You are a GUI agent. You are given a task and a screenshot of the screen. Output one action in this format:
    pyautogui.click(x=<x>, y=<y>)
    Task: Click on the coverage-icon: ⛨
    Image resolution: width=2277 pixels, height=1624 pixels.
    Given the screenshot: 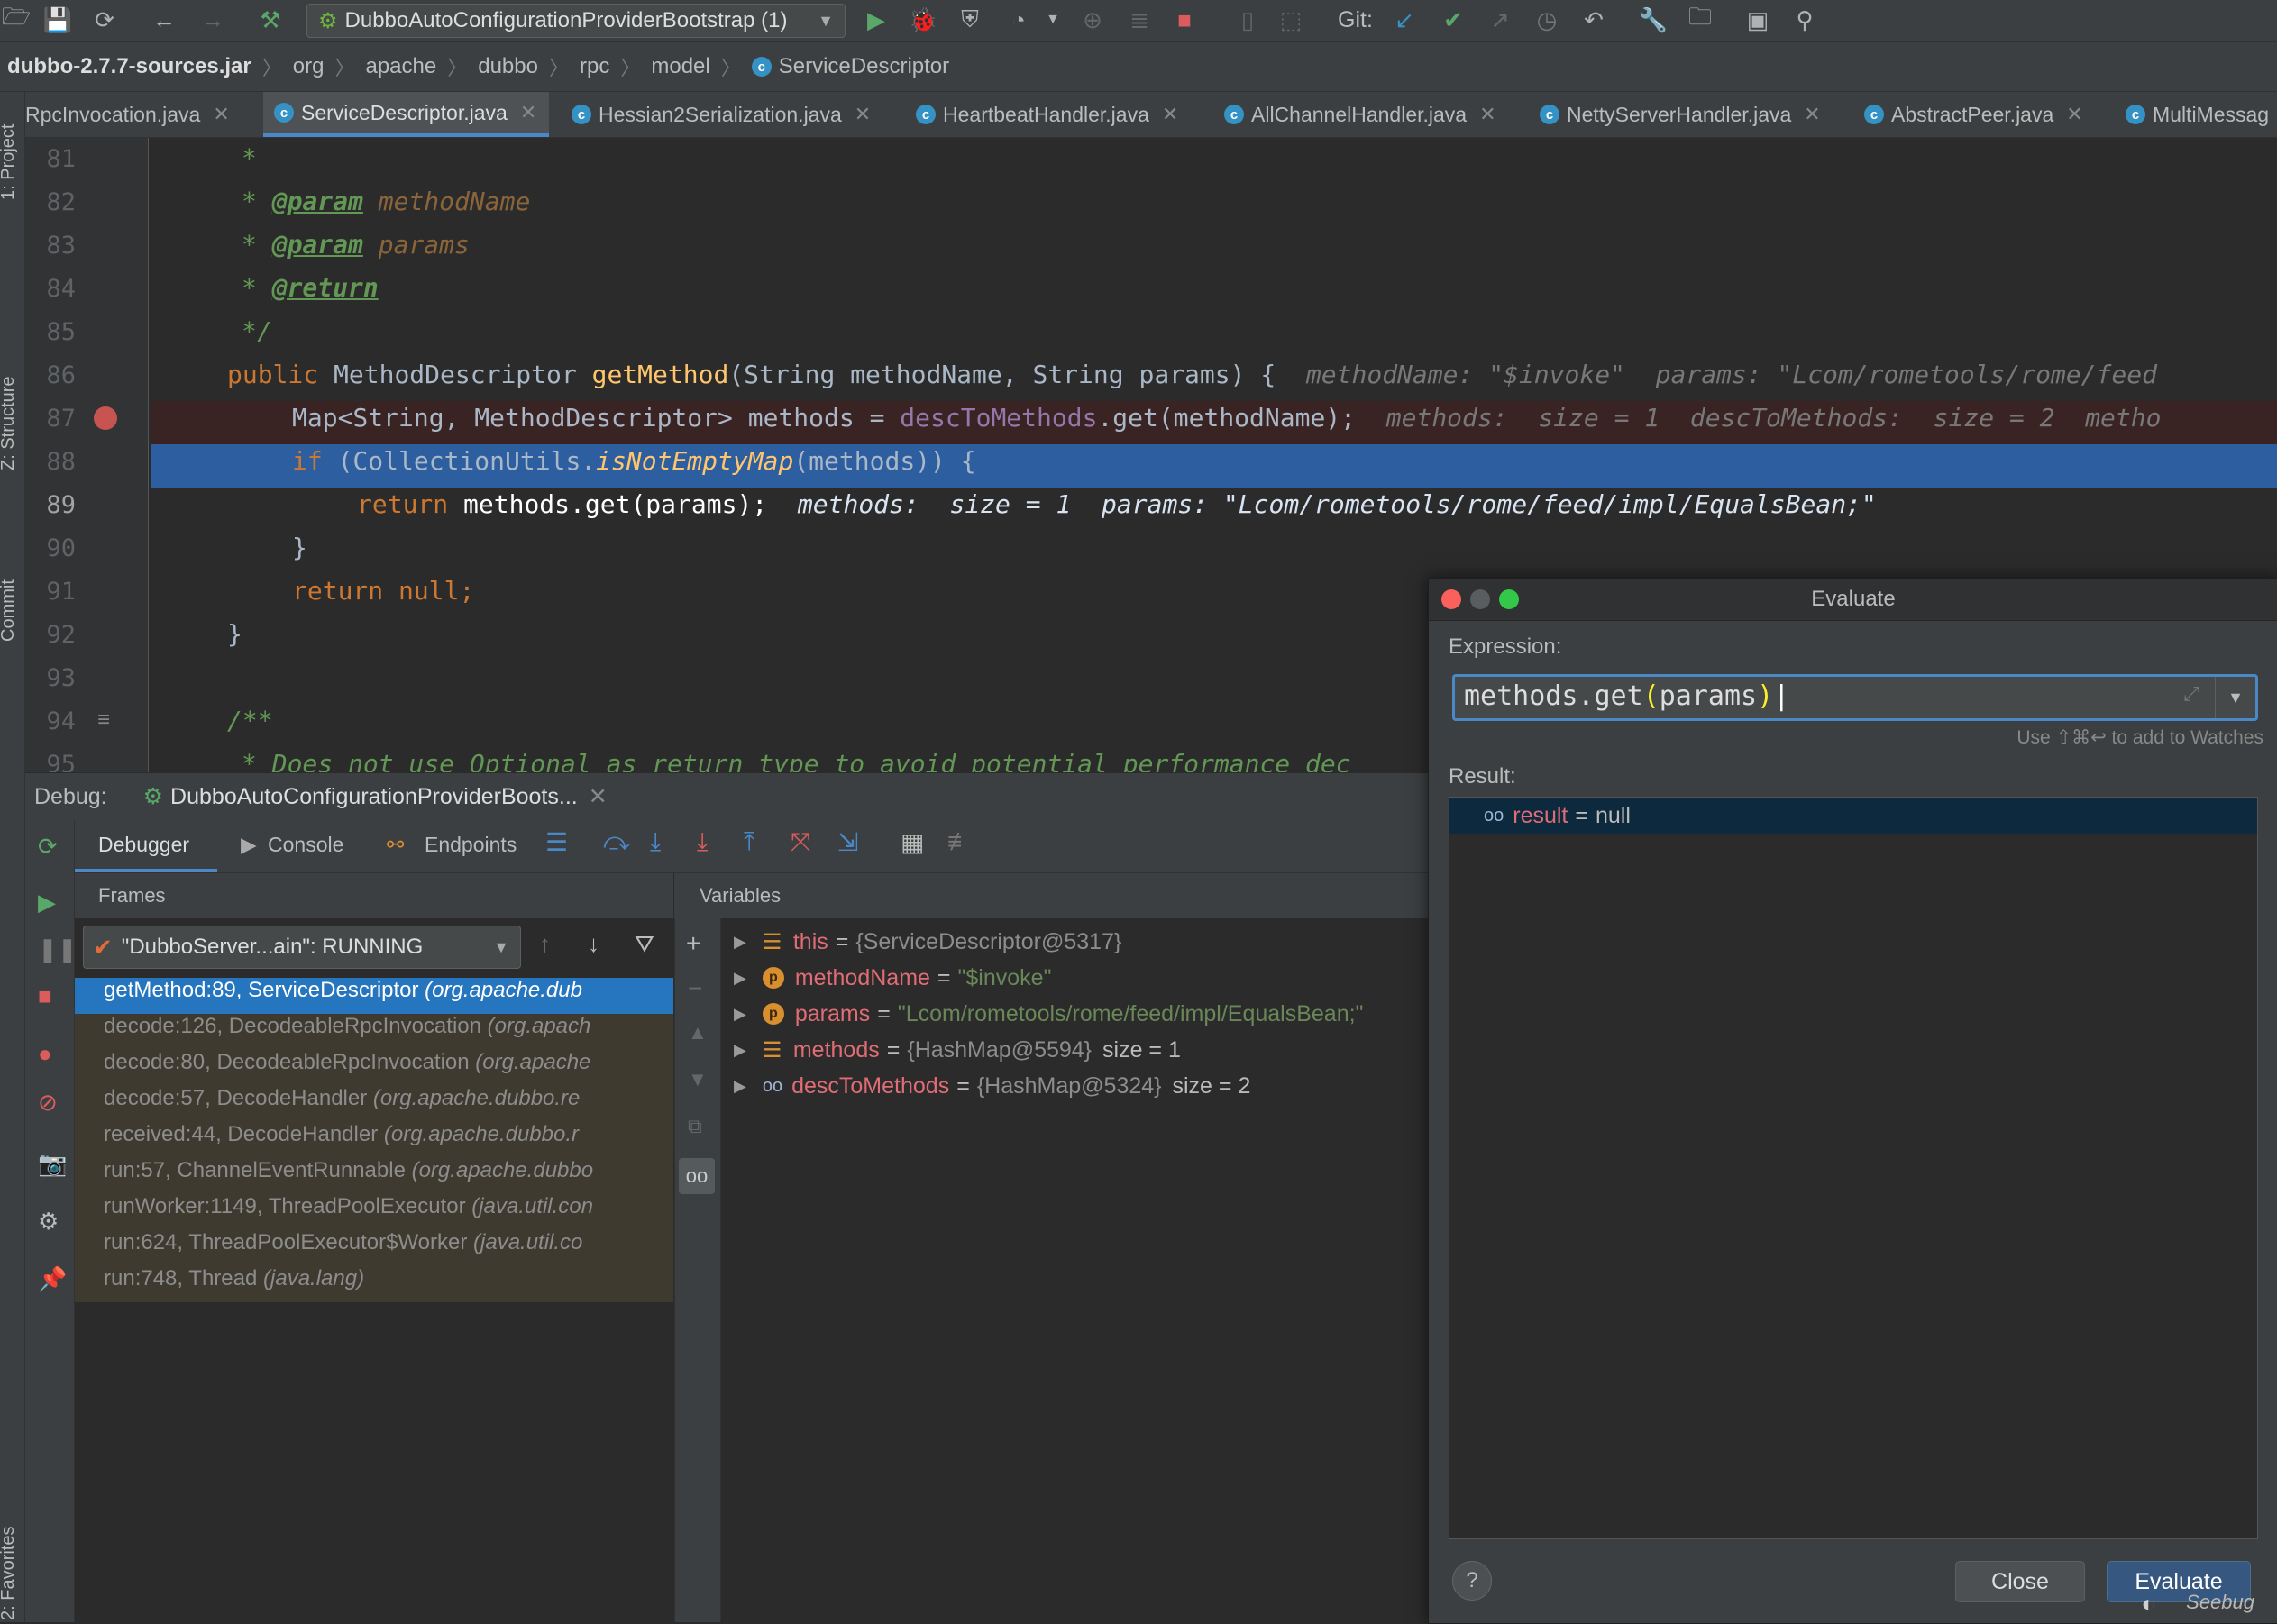 What is the action you would take?
    pyautogui.click(x=970, y=19)
    